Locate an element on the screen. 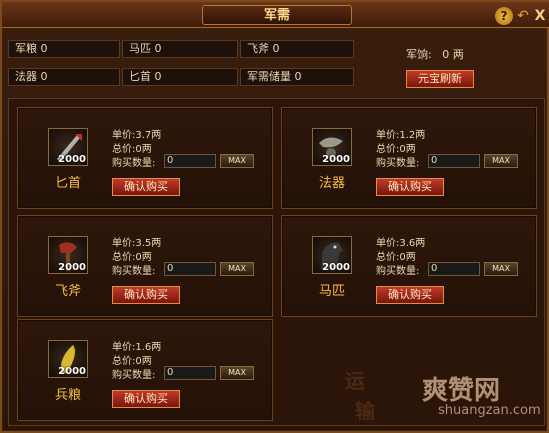  item-name: 法器 is located at coordinates (331, 183).